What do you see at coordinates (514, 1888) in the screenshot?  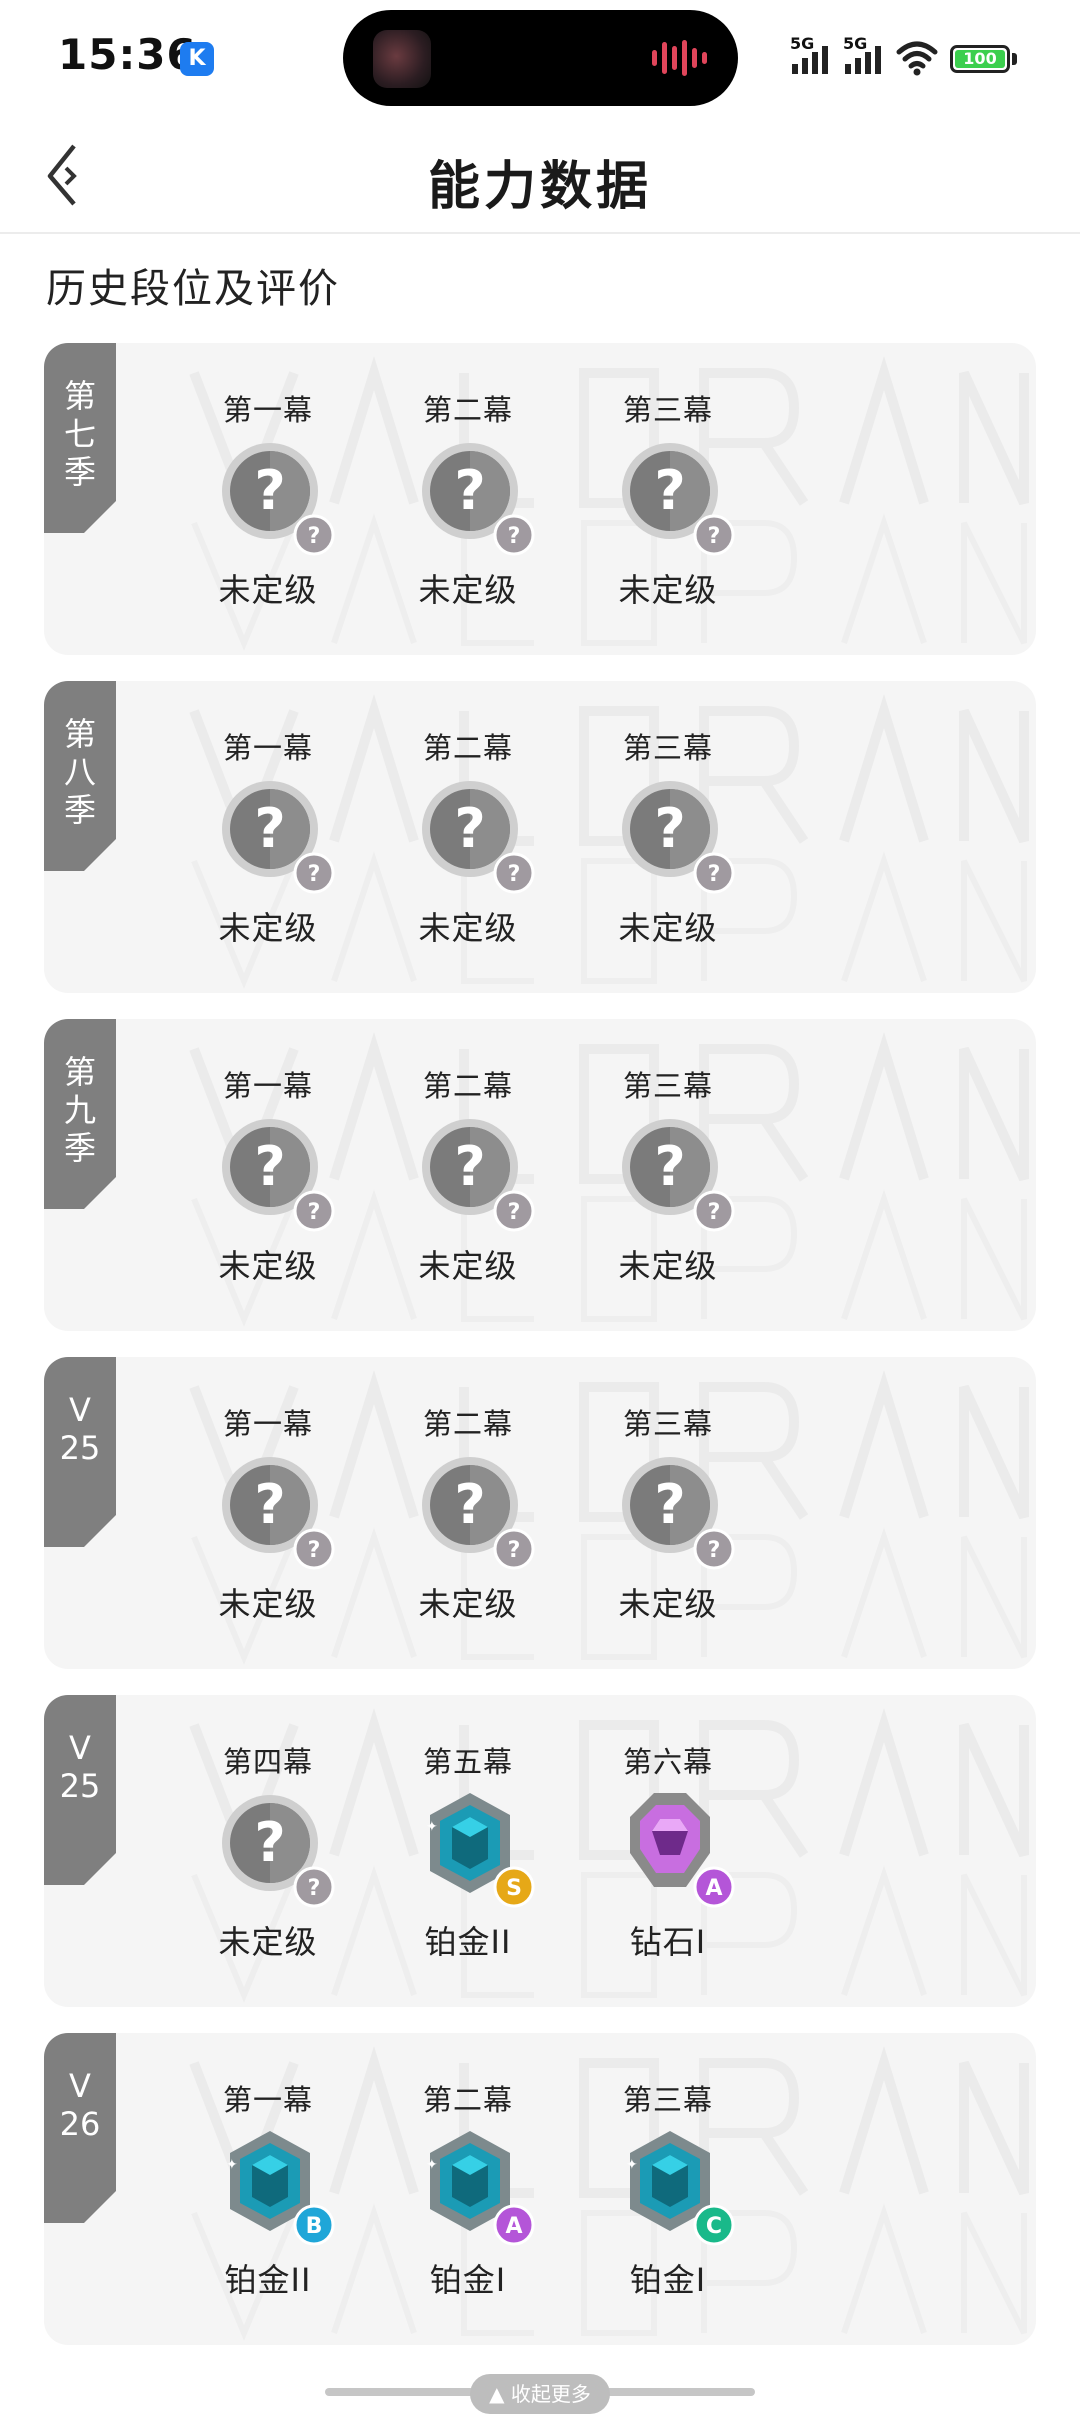 I see `svg-text: S` at bounding box center [514, 1888].